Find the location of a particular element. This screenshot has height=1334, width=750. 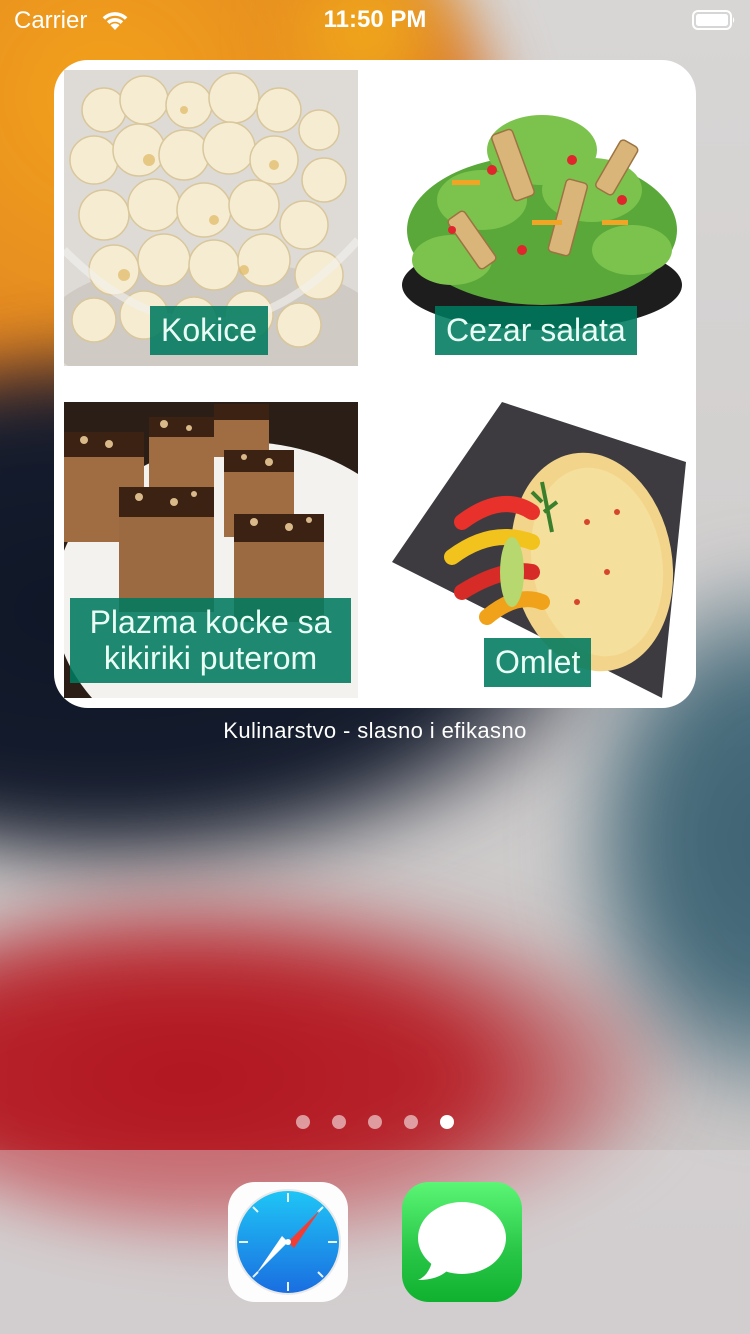

status-time: 11:50 PM is located at coordinates (375, 19).